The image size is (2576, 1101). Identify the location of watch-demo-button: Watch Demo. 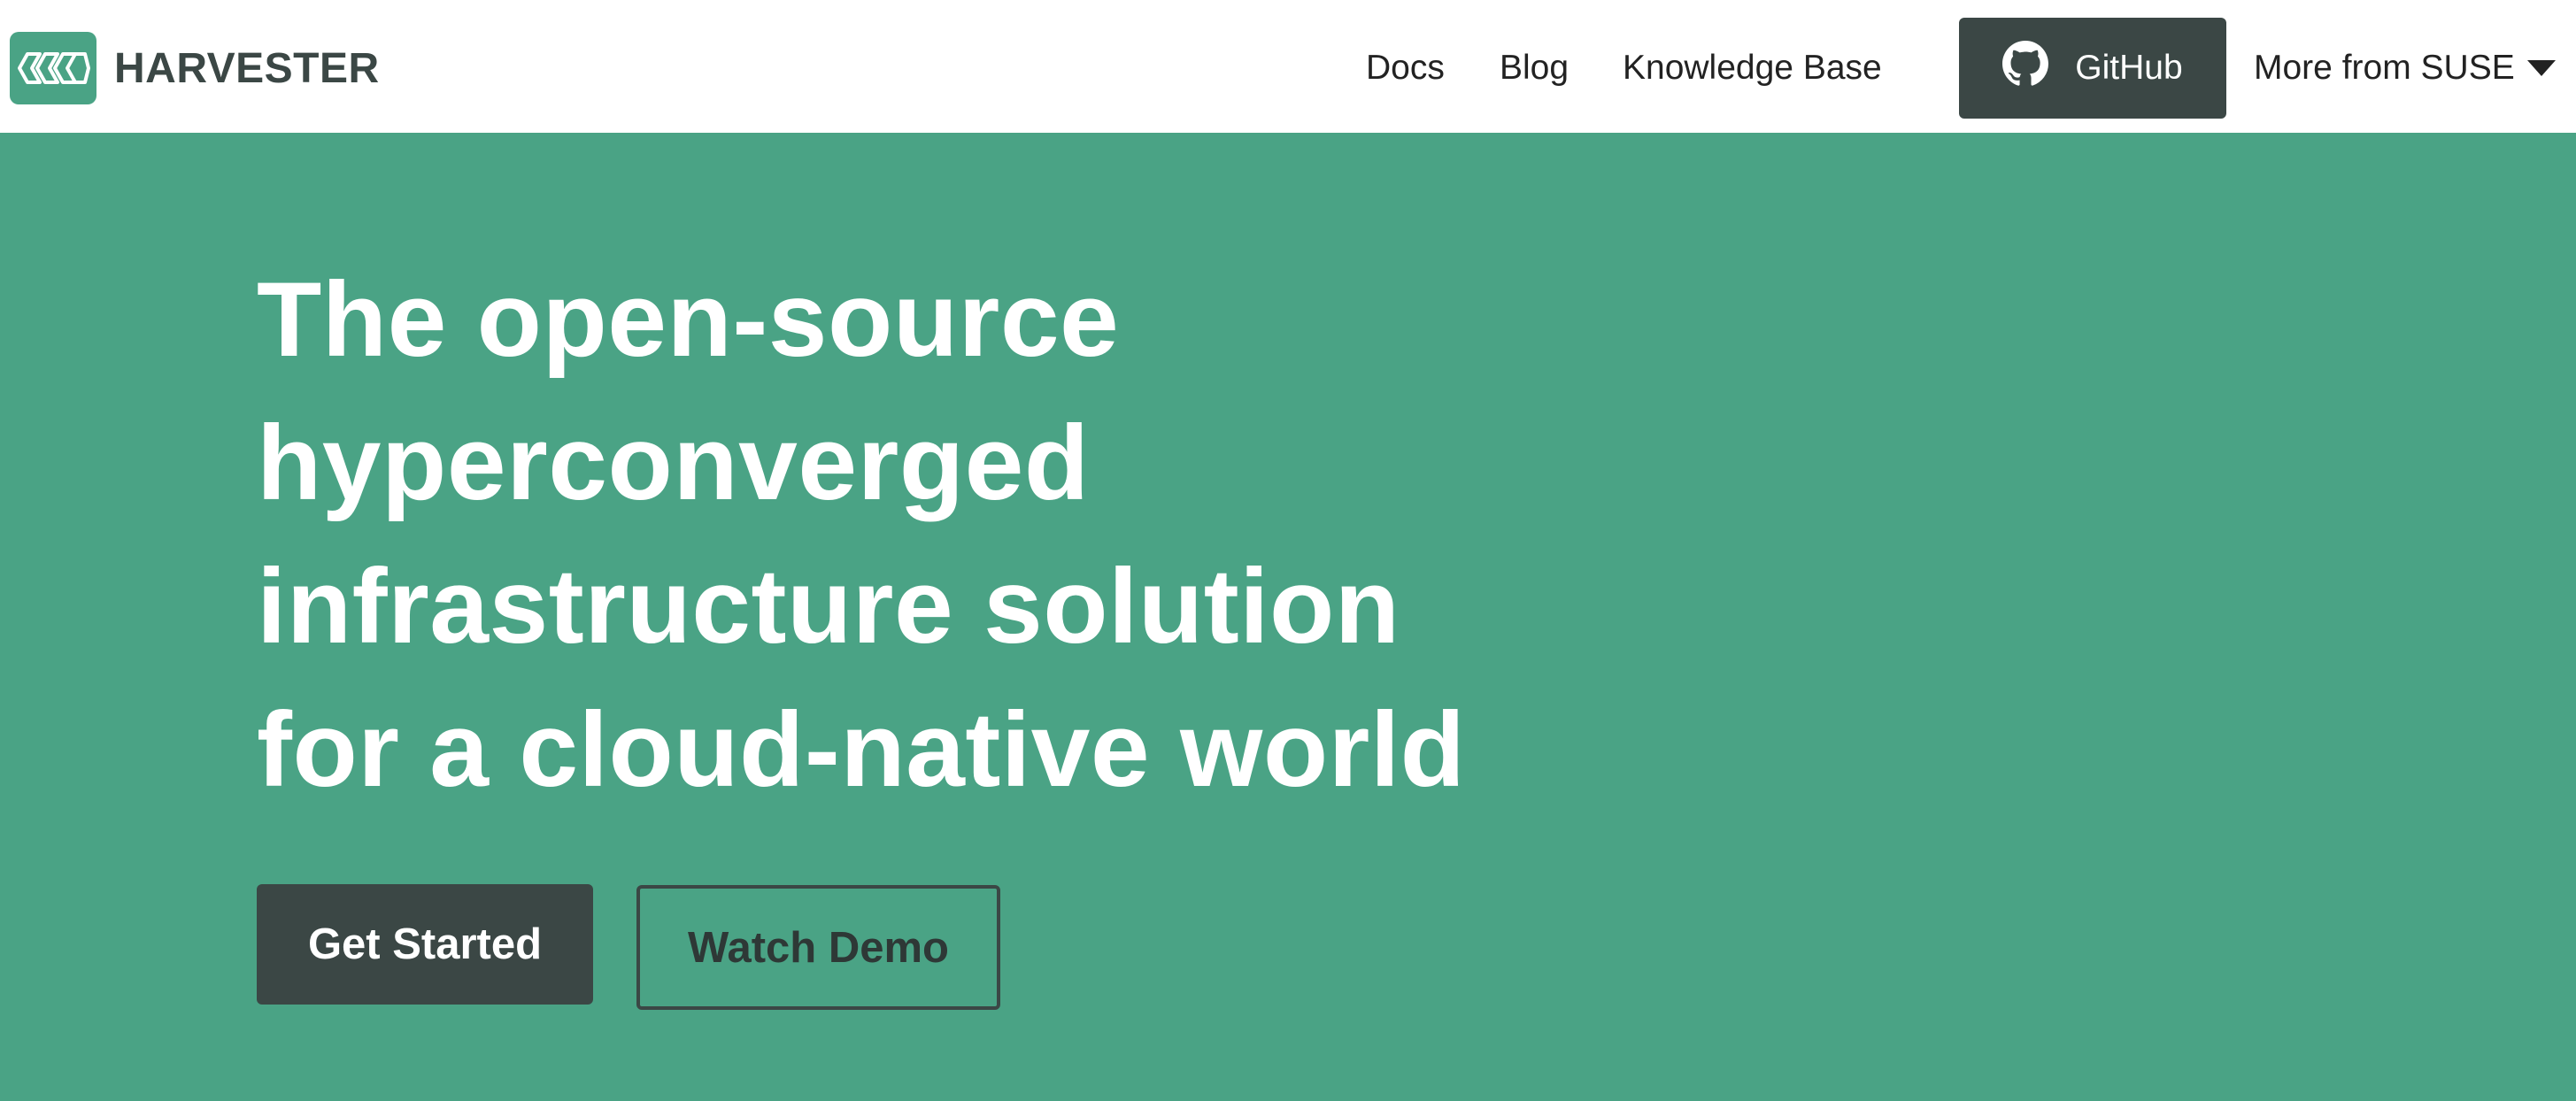
(818, 947).